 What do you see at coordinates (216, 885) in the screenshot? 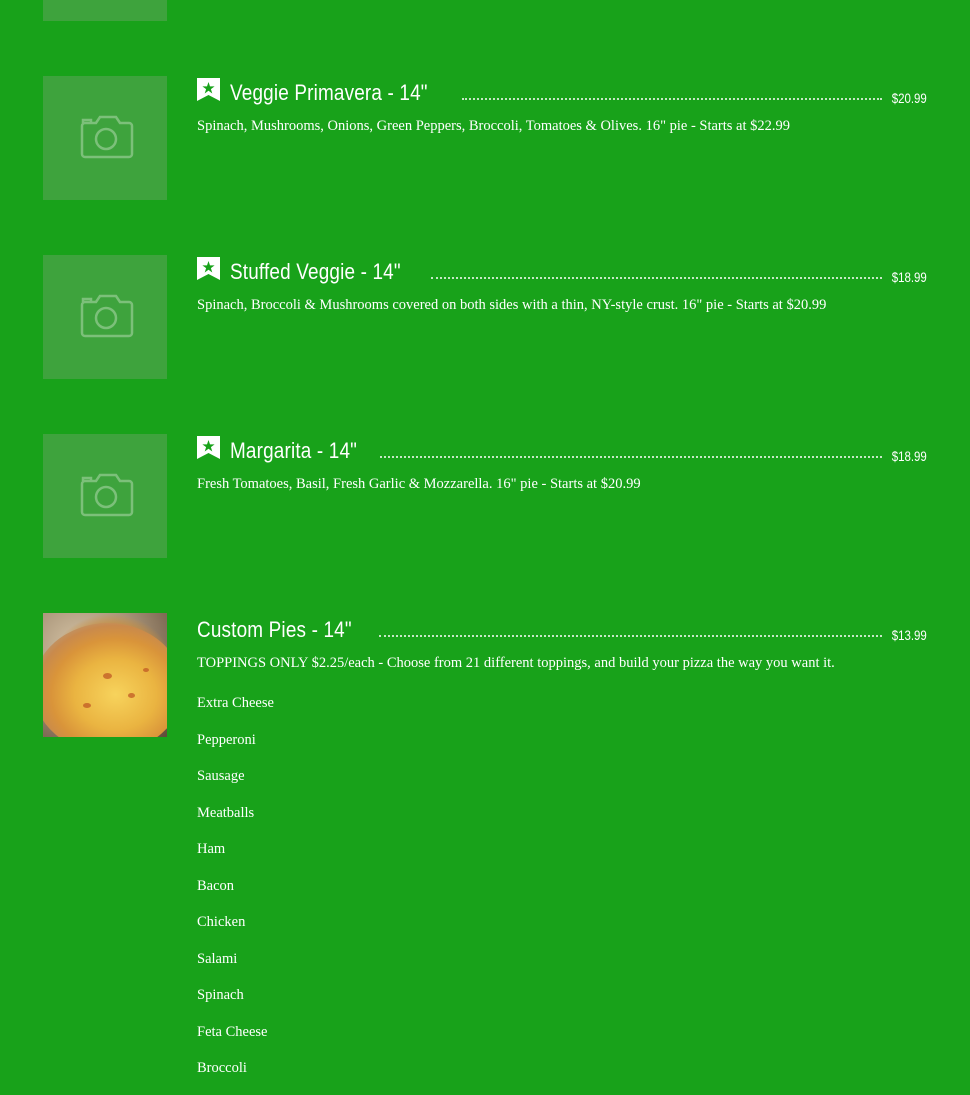
I see `topping-item: Bacon` at bounding box center [216, 885].